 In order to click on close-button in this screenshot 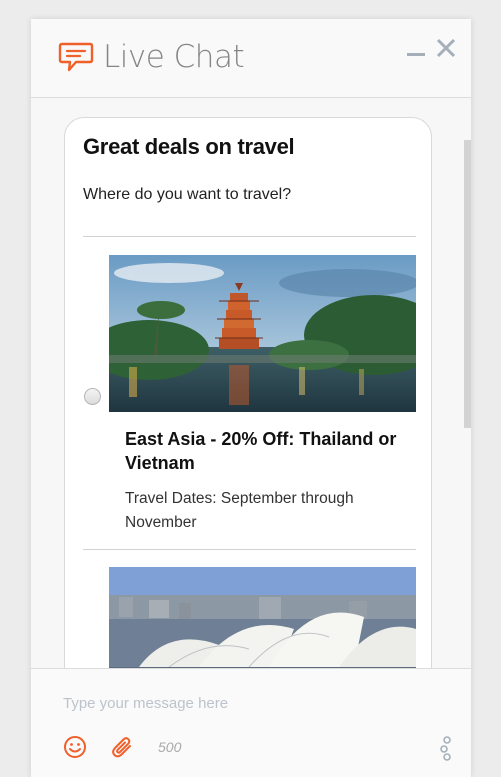, I will do `click(446, 48)`.